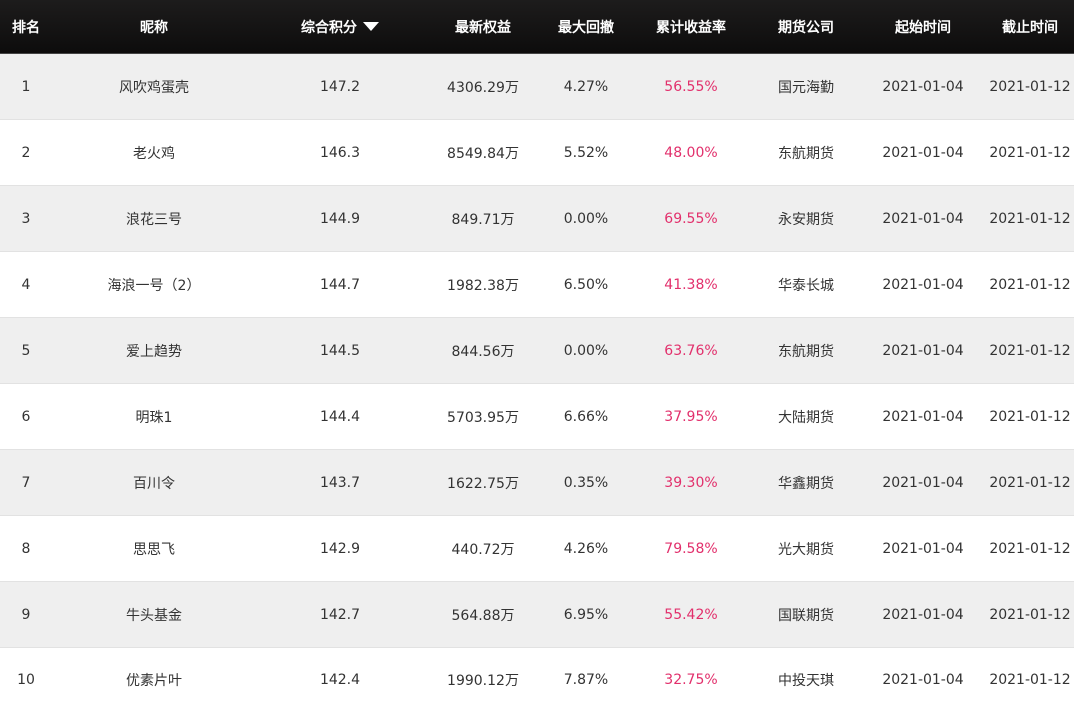 This screenshot has width=1074, height=711. Describe the element at coordinates (26, 680) in the screenshot. I see `rank-cell: 10` at that location.